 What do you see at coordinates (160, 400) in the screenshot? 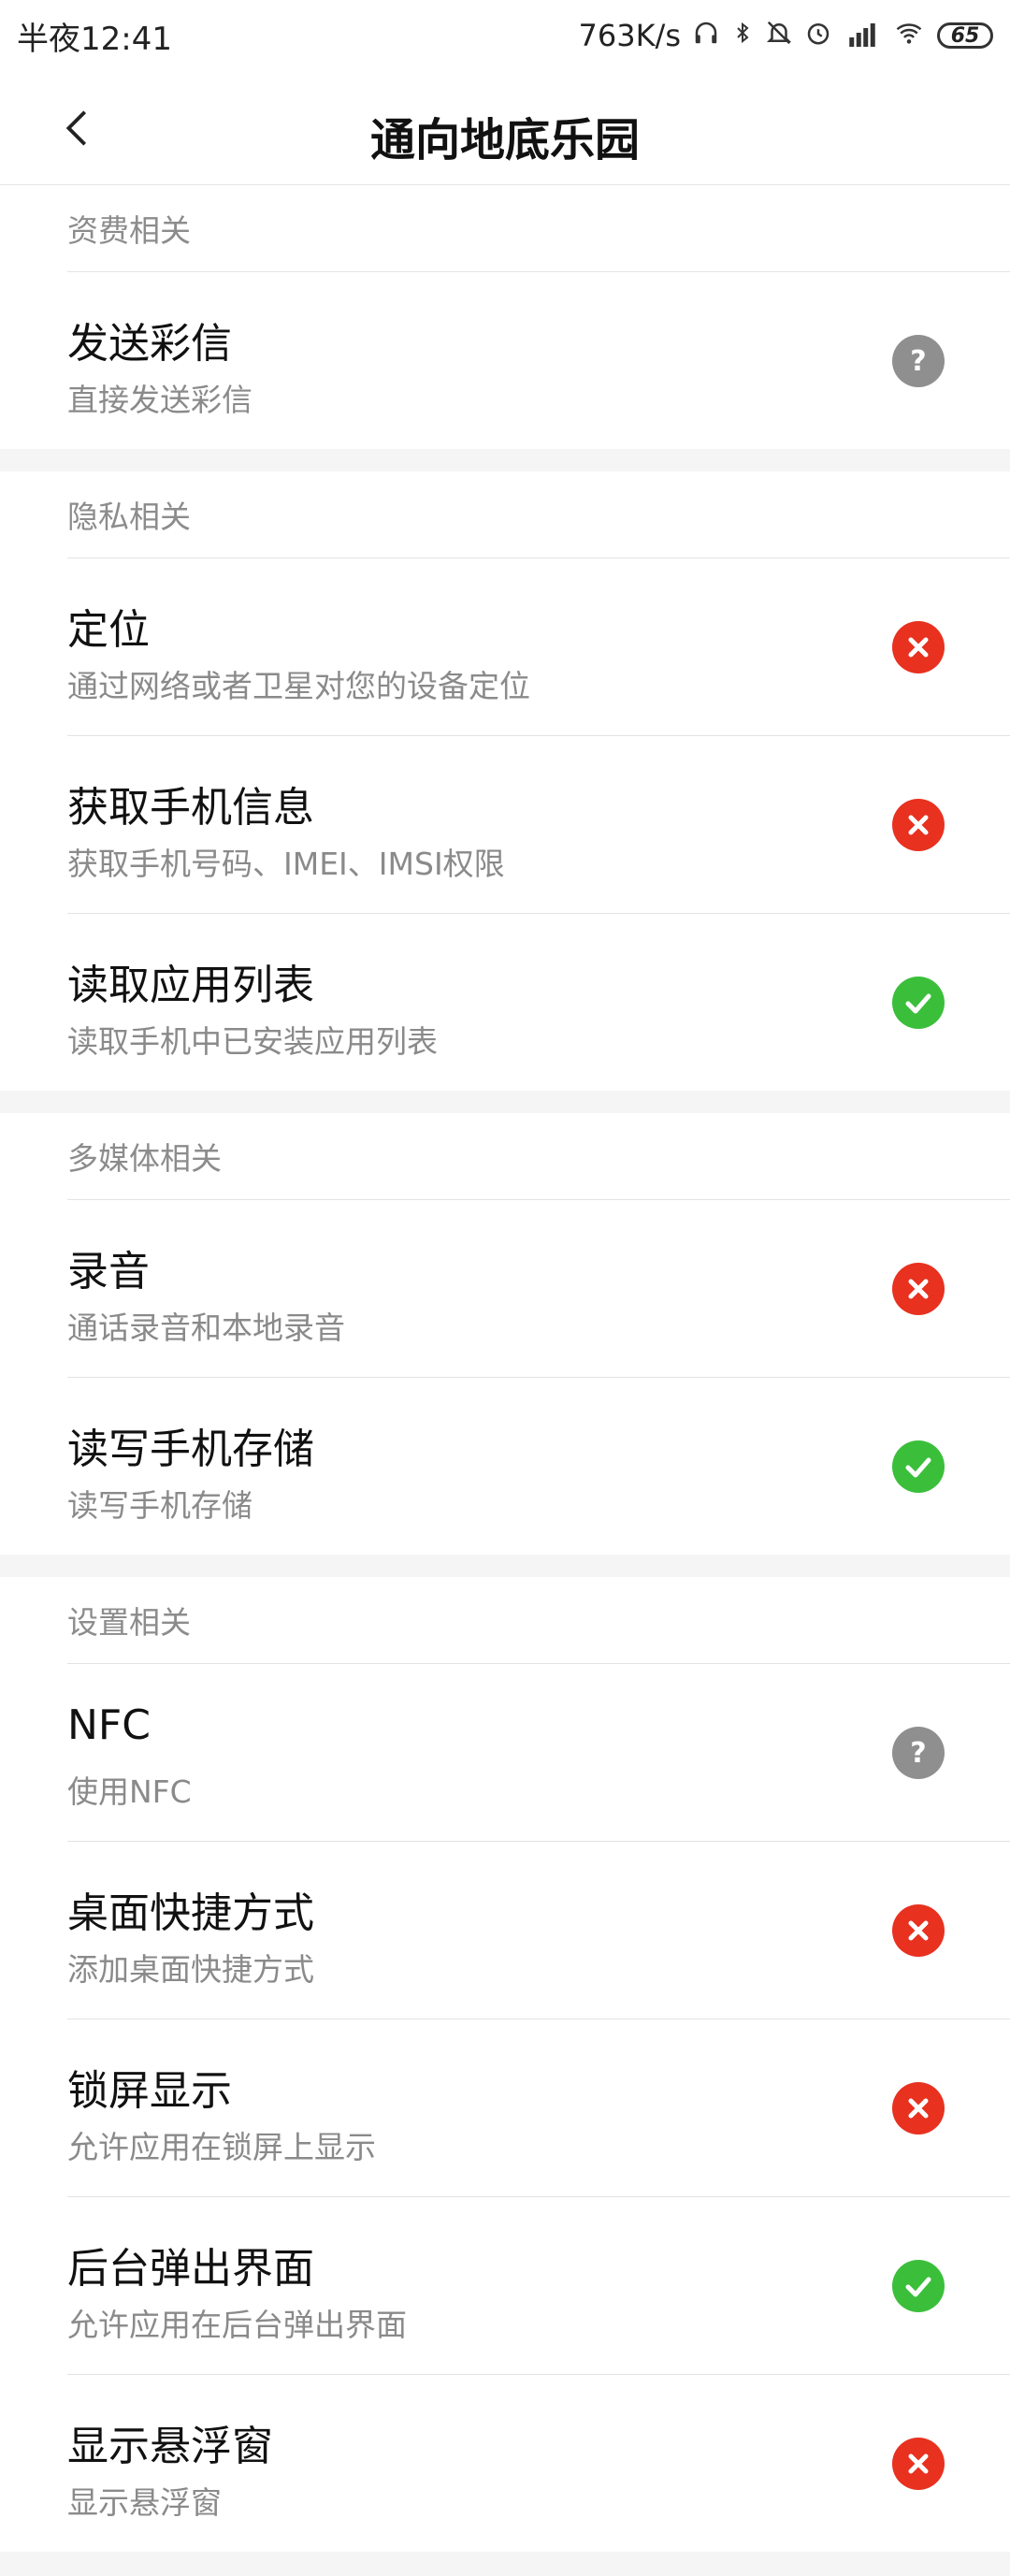
I see `permission-subtitle: 直接发送彩信` at bounding box center [160, 400].